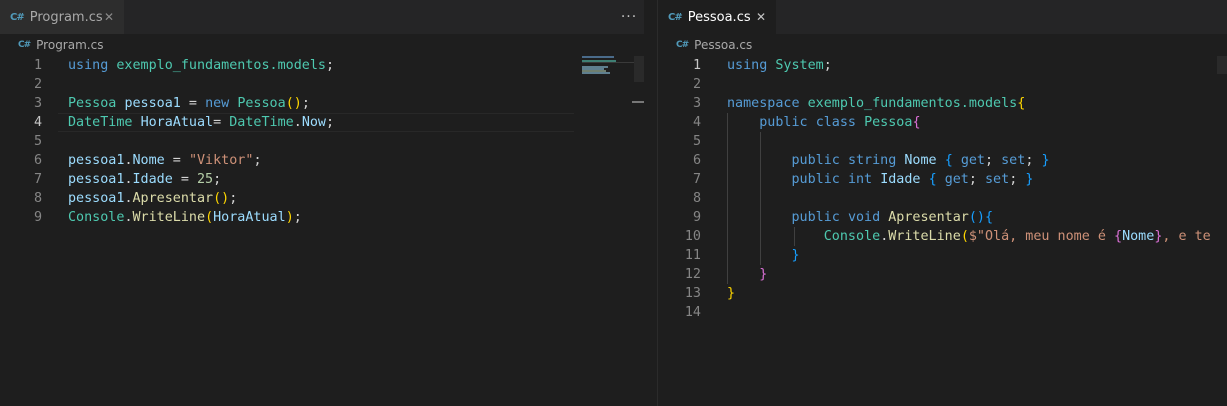 Image resolution: width=1227 pixels, height=406 pixels. What do you see at coordinates (696, 160) in the screenshot?
I see `line-number: 6` at bounding box center [696, 160].